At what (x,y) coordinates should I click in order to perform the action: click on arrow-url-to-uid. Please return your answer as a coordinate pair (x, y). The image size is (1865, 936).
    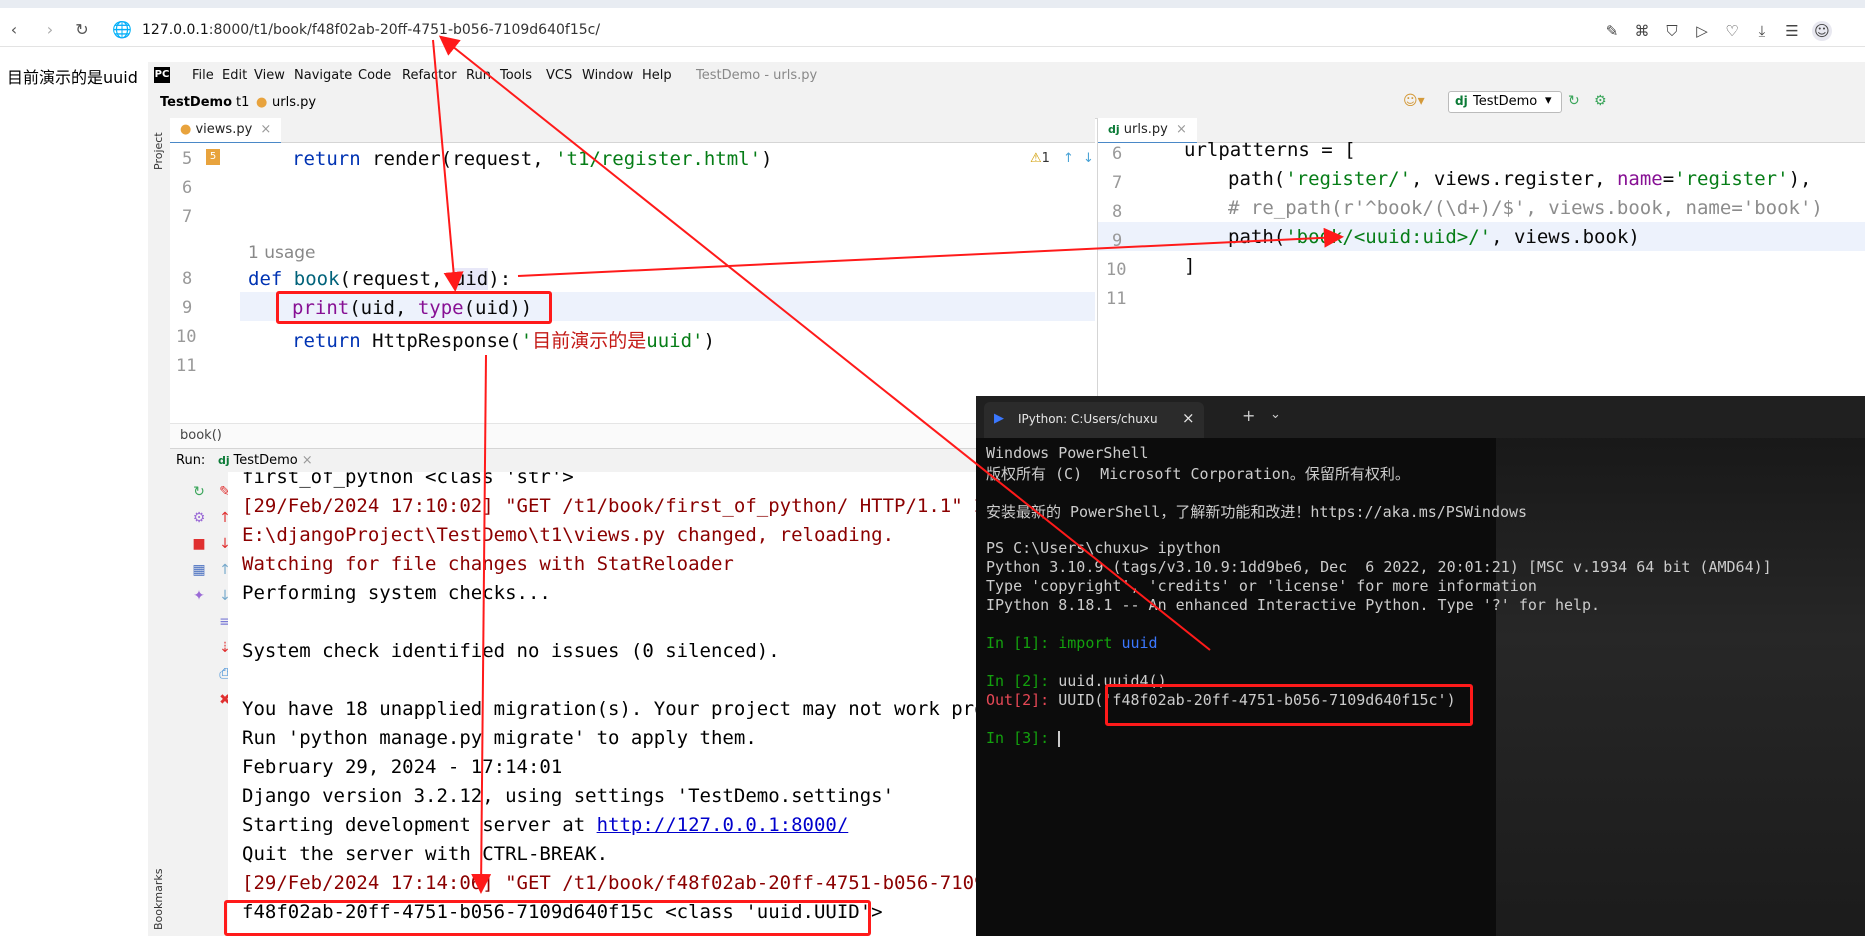
    Looking at the image, I should click on (448, 165).